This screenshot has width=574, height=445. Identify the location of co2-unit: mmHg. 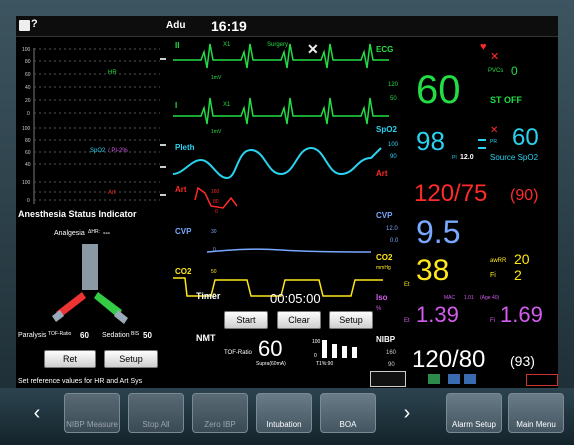
(383, 268).